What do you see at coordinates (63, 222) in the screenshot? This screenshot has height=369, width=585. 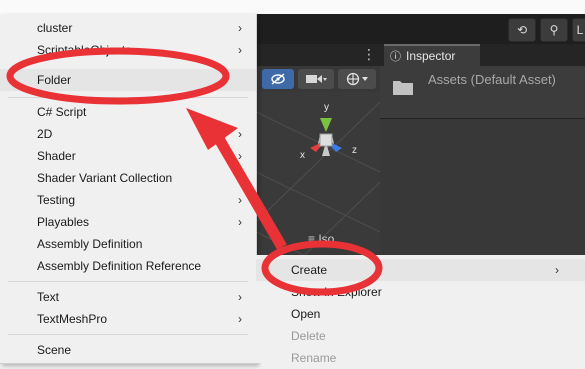 I see `menu-item-label: Playables` at bounding box center [63, 222].